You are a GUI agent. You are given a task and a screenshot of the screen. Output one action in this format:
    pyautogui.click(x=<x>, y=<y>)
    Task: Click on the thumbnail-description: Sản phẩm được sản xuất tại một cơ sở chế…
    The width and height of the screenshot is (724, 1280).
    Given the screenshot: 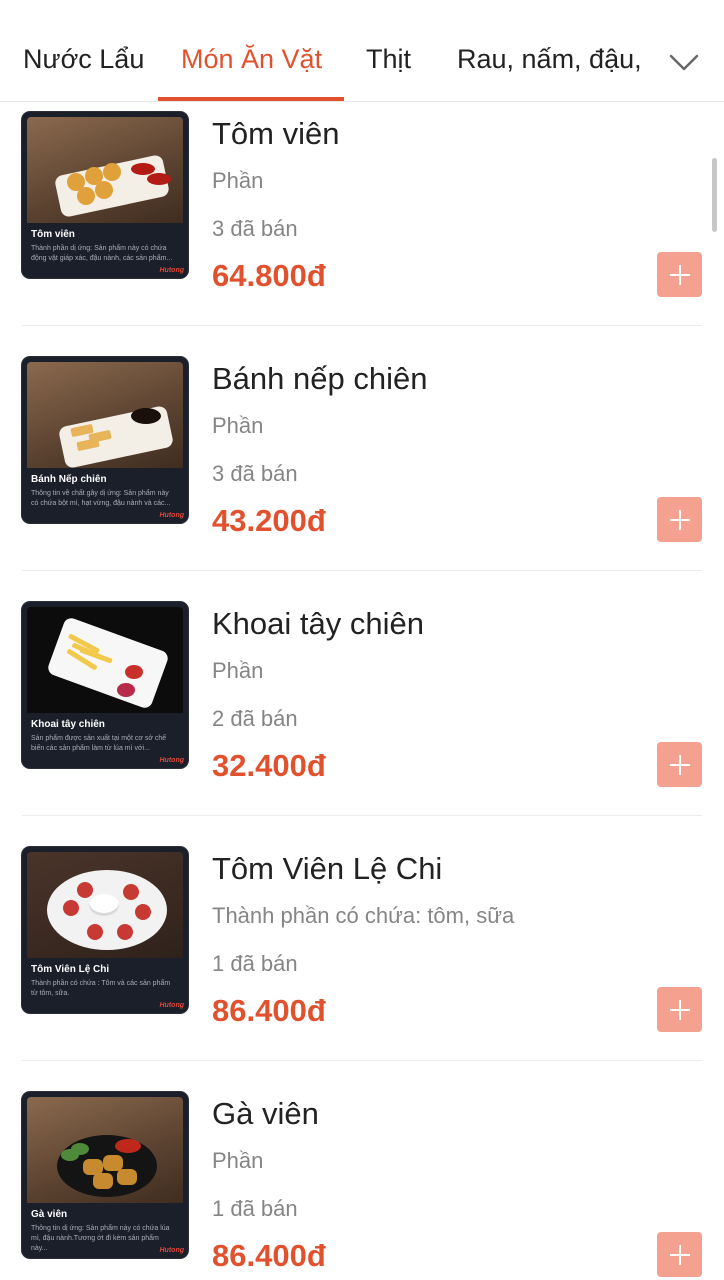 What is the action you would take?
    pyautogui.click(x=99, y=743)
    